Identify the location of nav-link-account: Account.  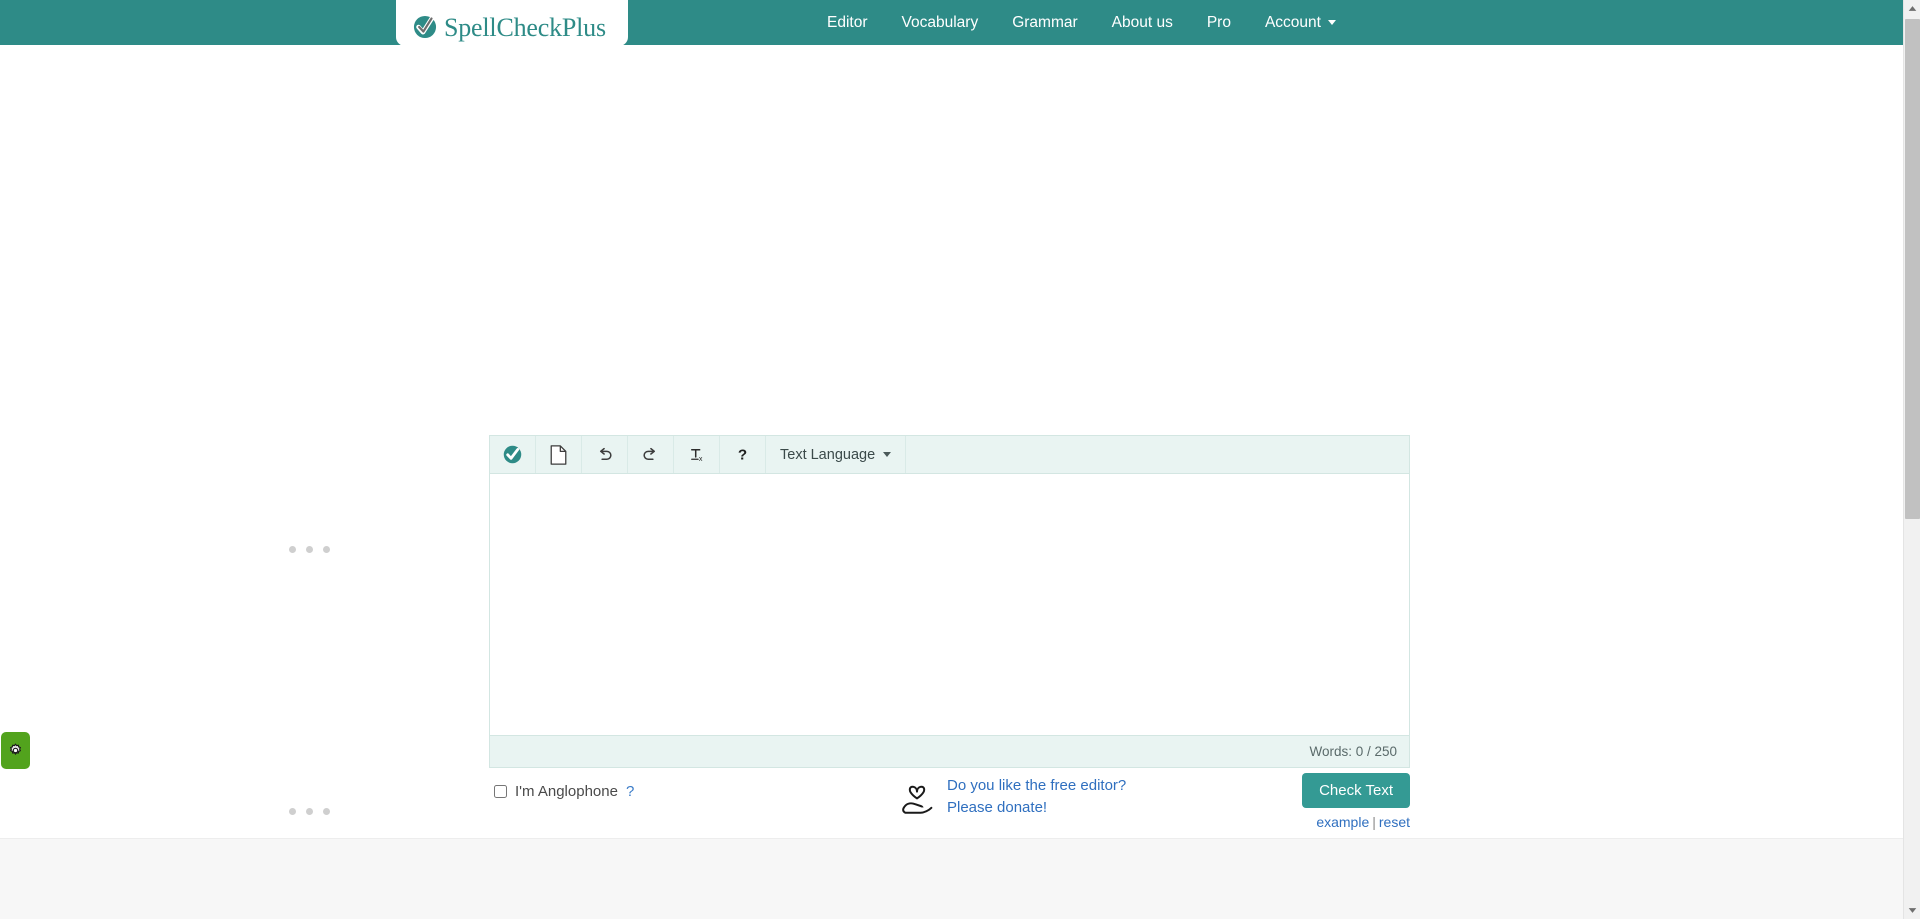
(1300, 22).